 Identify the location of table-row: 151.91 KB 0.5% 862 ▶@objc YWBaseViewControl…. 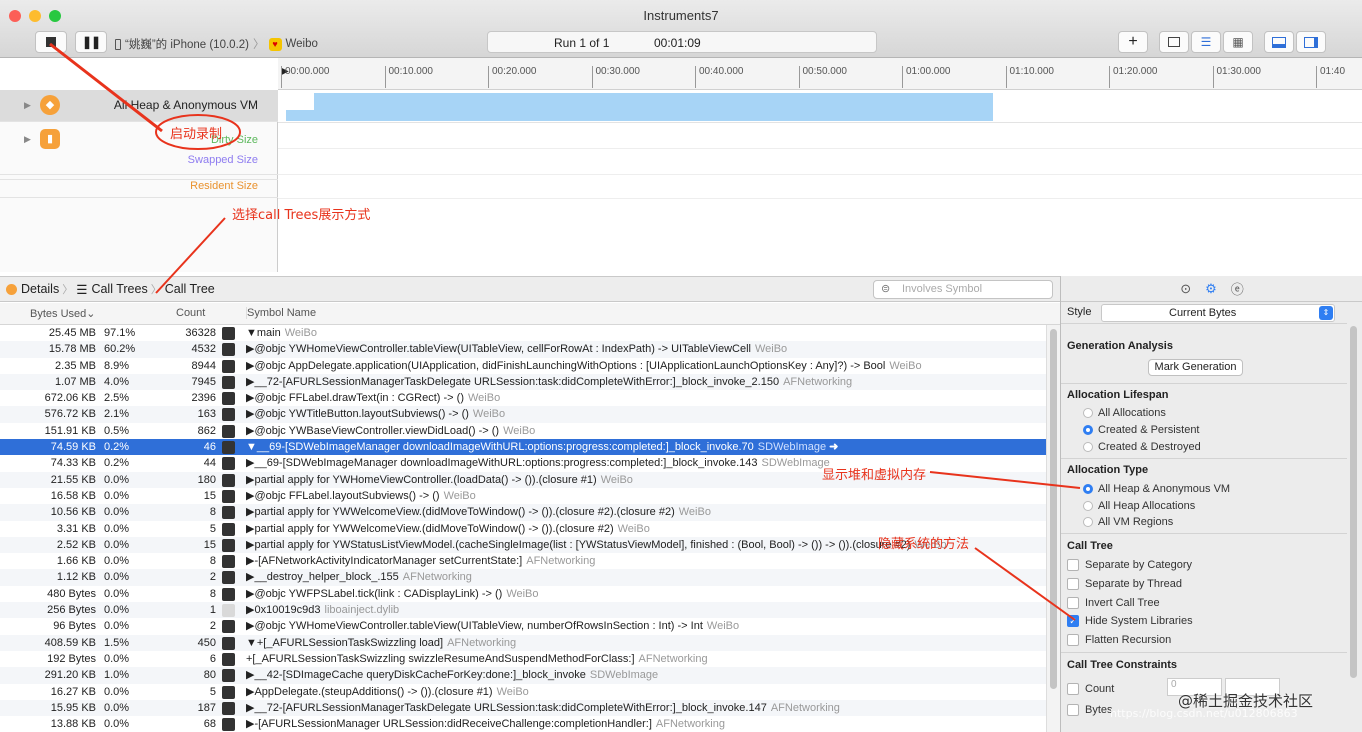
(523, 431).